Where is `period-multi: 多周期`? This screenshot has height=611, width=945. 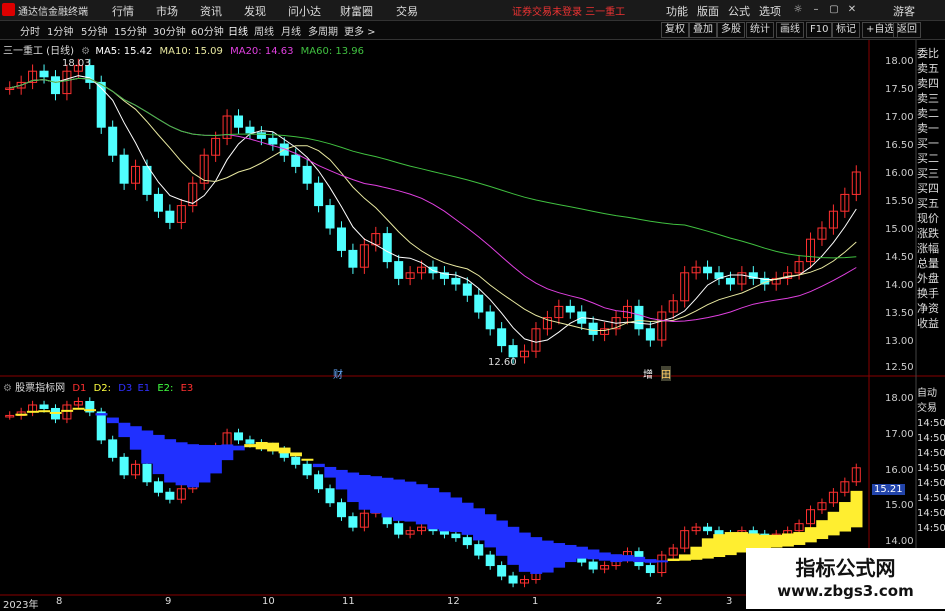
period-multi: 多周期 is located at coordinates (323, 30).